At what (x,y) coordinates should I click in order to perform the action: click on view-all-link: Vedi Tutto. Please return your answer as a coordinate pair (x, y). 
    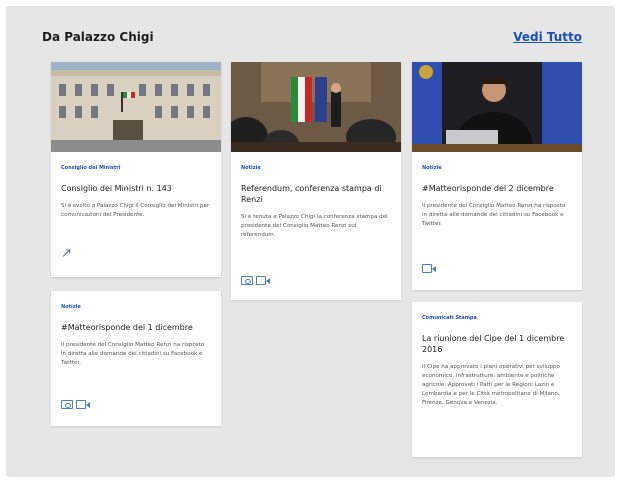
    Looking at the image, I should click on (547, 37).